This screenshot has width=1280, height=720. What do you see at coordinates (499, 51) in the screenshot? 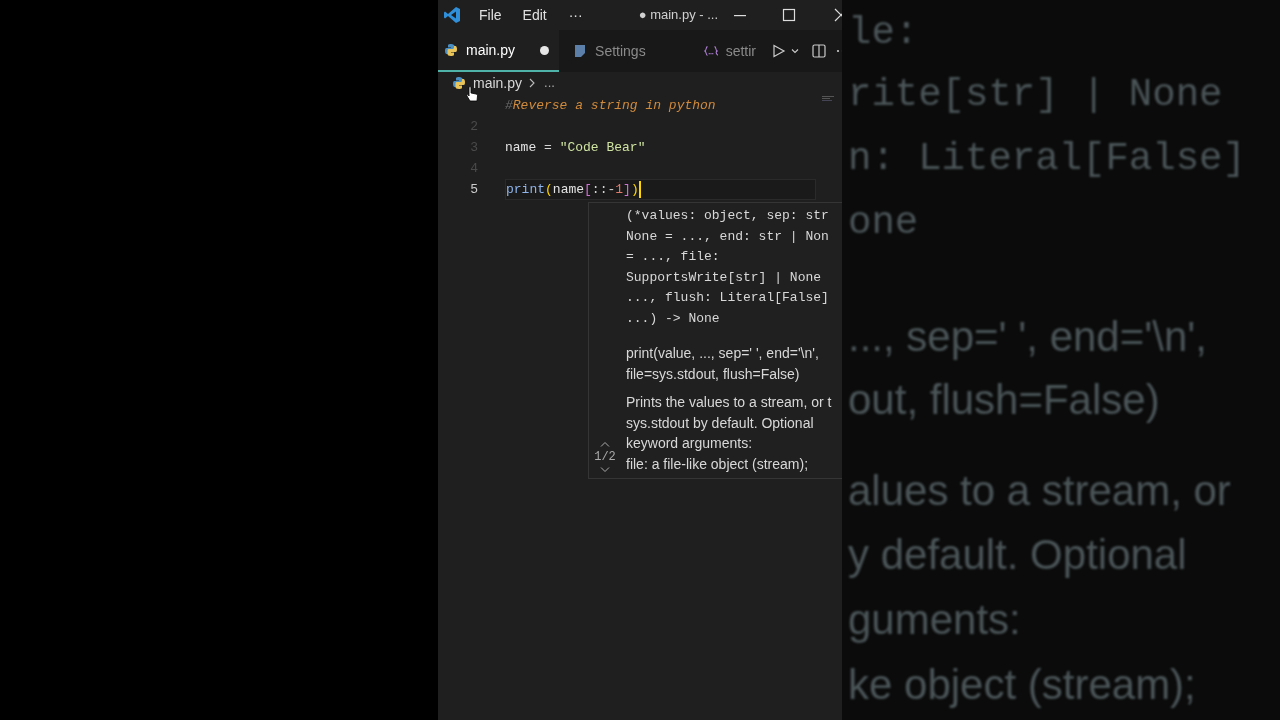
I see `editor-tab: main.py` at bounding box center [499, 51].